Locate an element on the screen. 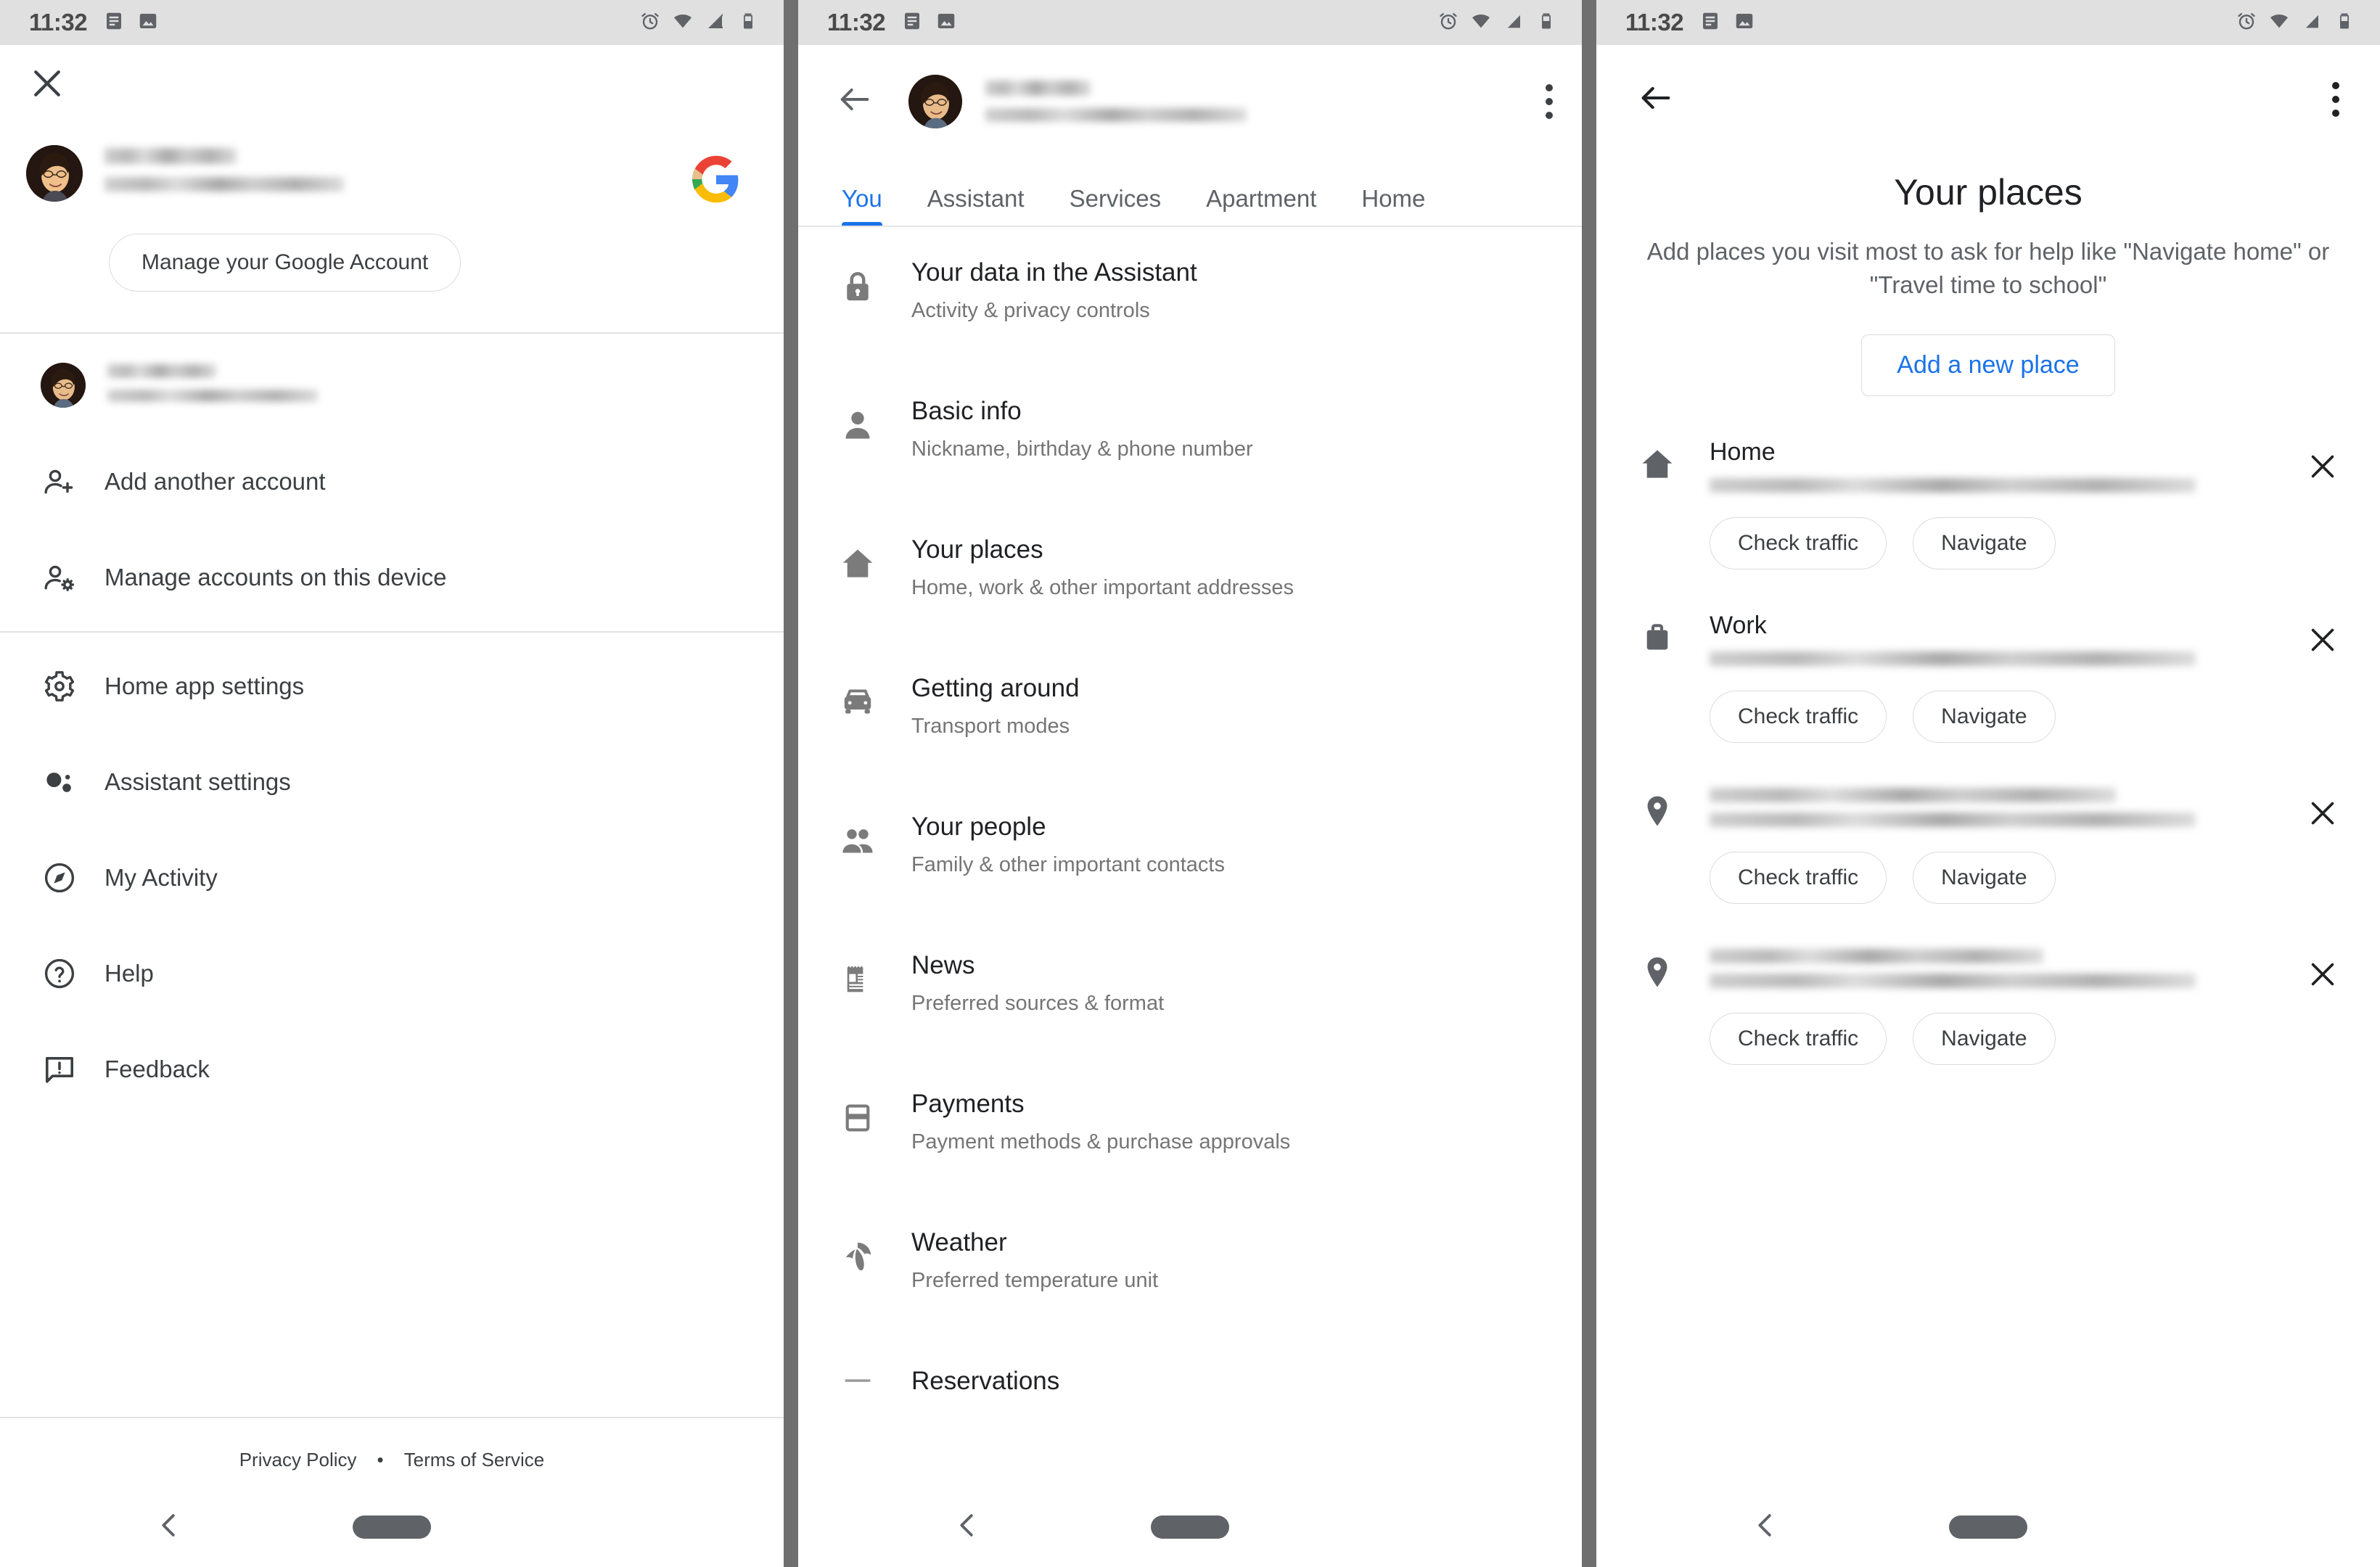 This screenshot has height=1567, width=2380. row-subtitle: Preferred sources & format is located at coordinates (1038, 1003).